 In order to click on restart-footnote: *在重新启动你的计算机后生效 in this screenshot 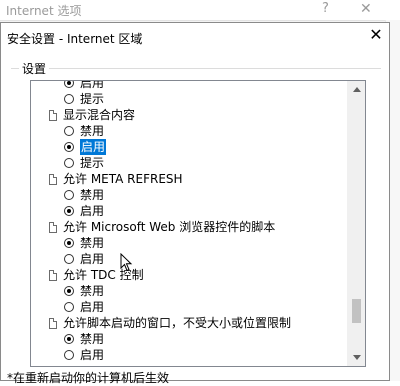, I will do `click(88, 378)`.